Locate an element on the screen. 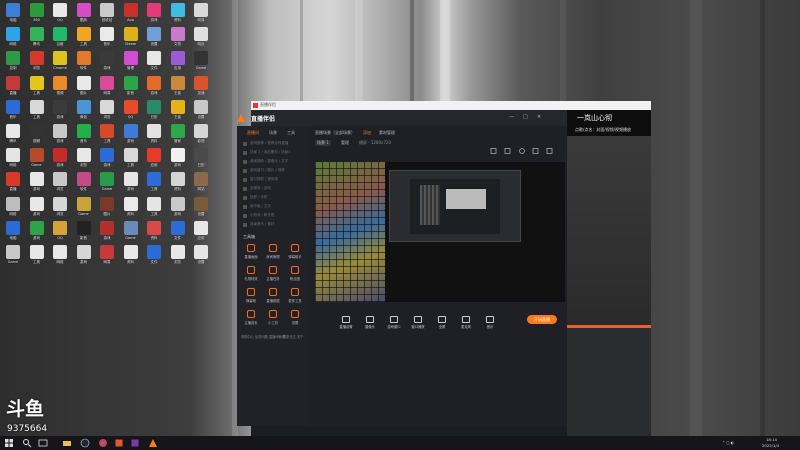 This screenshot has width=800, height=450. close-button: ✕ is located at coordinates (539, 117).